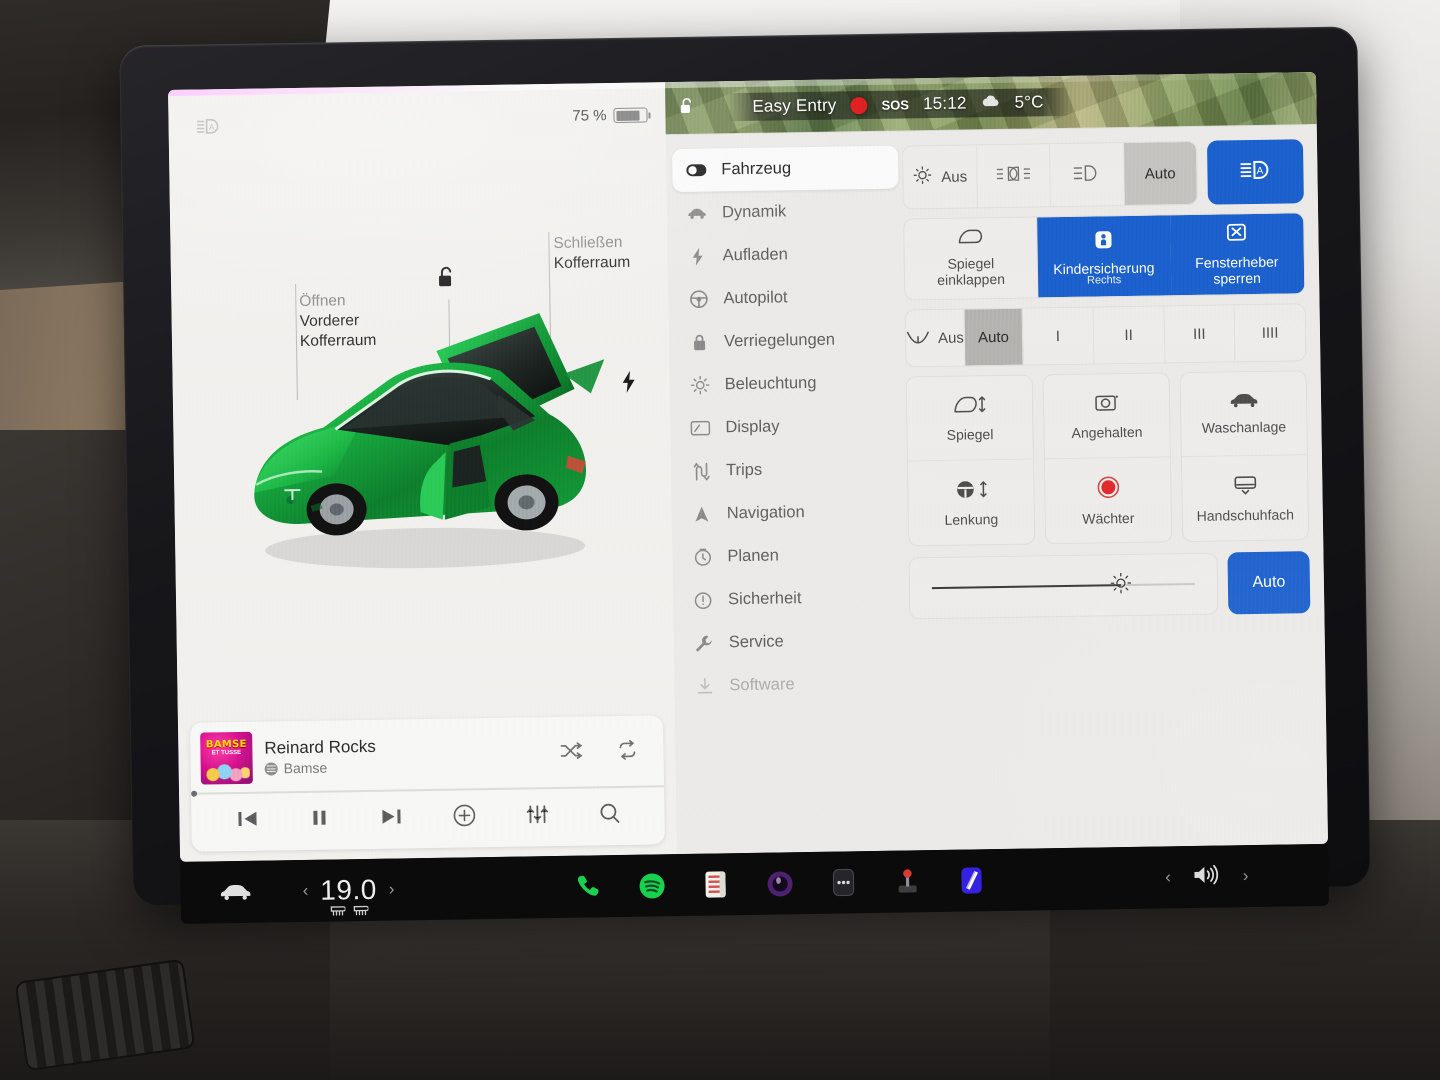 This screenshot has height=1080, width=1440. I want to click on sidebar-item-beleuchtung: Beleuchtung, so click(788, 384).